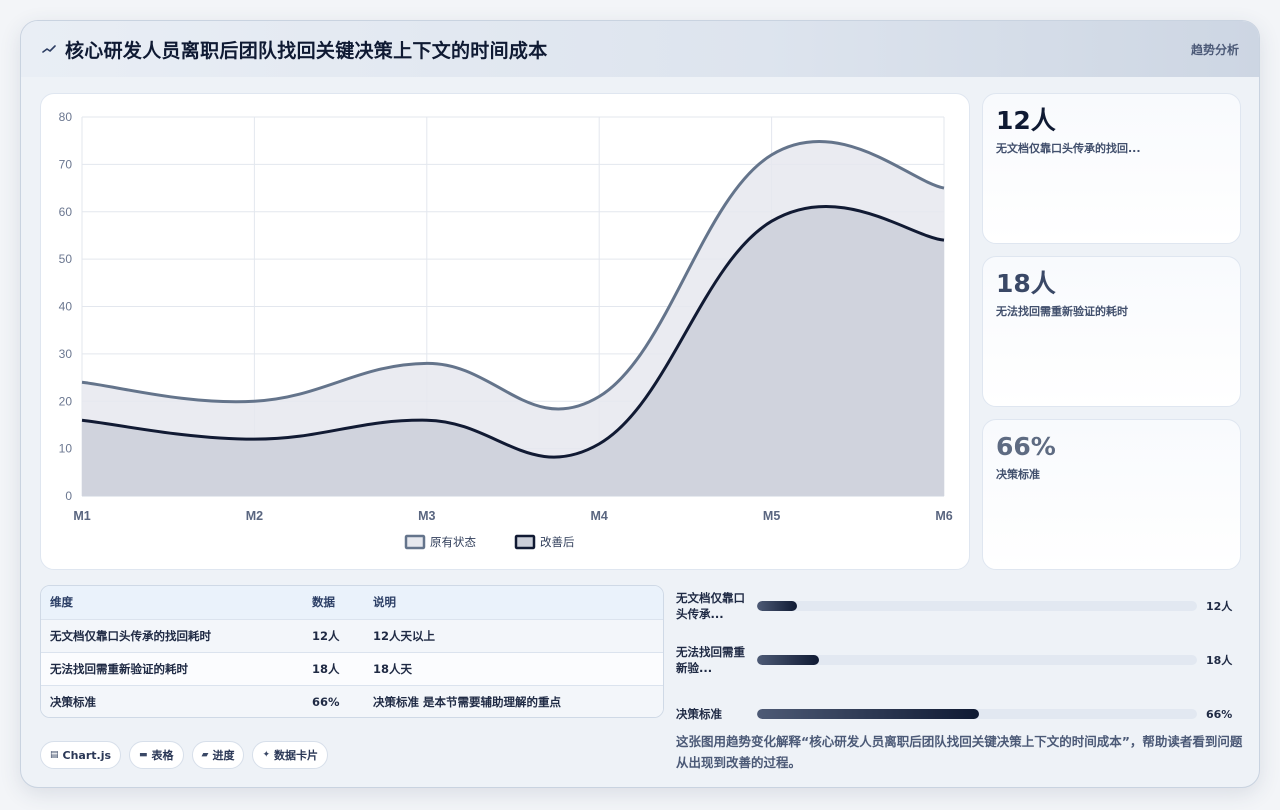 The height and width of the screenshot is (810, 1280). Describe the element at coordinates (306, 50) in the screenshot. I see `page-title: 核心研发人员离职后团队找回关键决策上下文的时间成本` at that location.